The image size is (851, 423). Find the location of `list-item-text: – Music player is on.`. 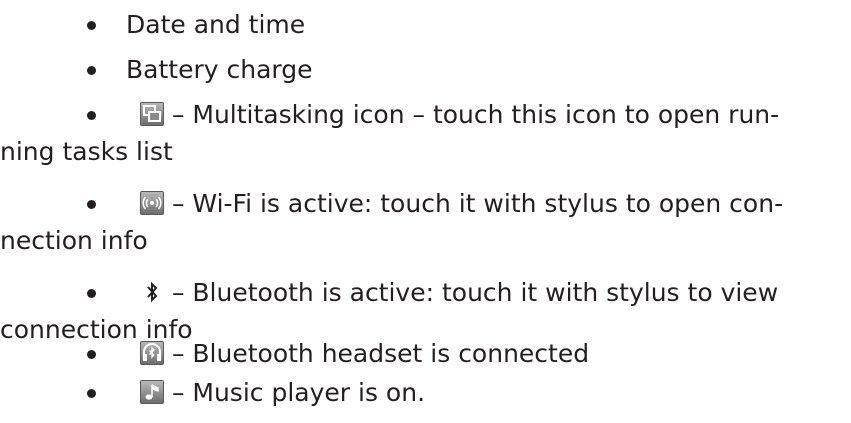

list-item-text: – Music player is on. is located at coordinates (295, 392).